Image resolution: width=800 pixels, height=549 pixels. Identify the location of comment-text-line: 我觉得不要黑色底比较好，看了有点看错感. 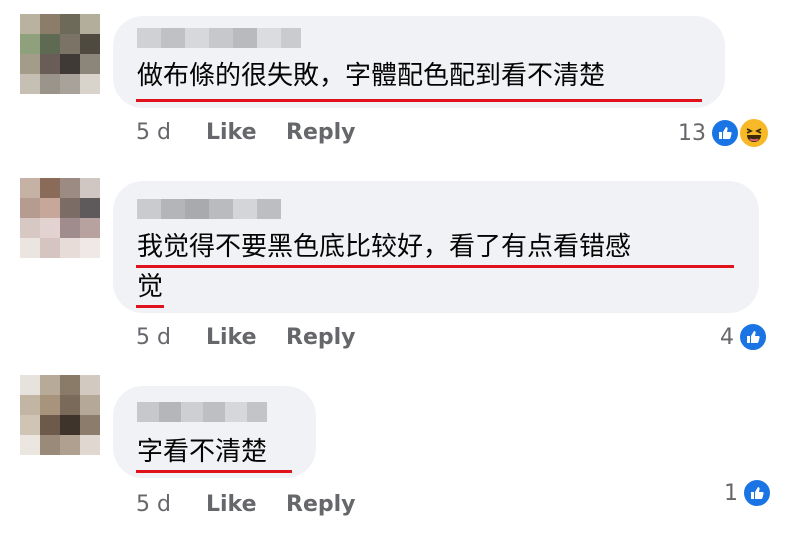
(384, 247).